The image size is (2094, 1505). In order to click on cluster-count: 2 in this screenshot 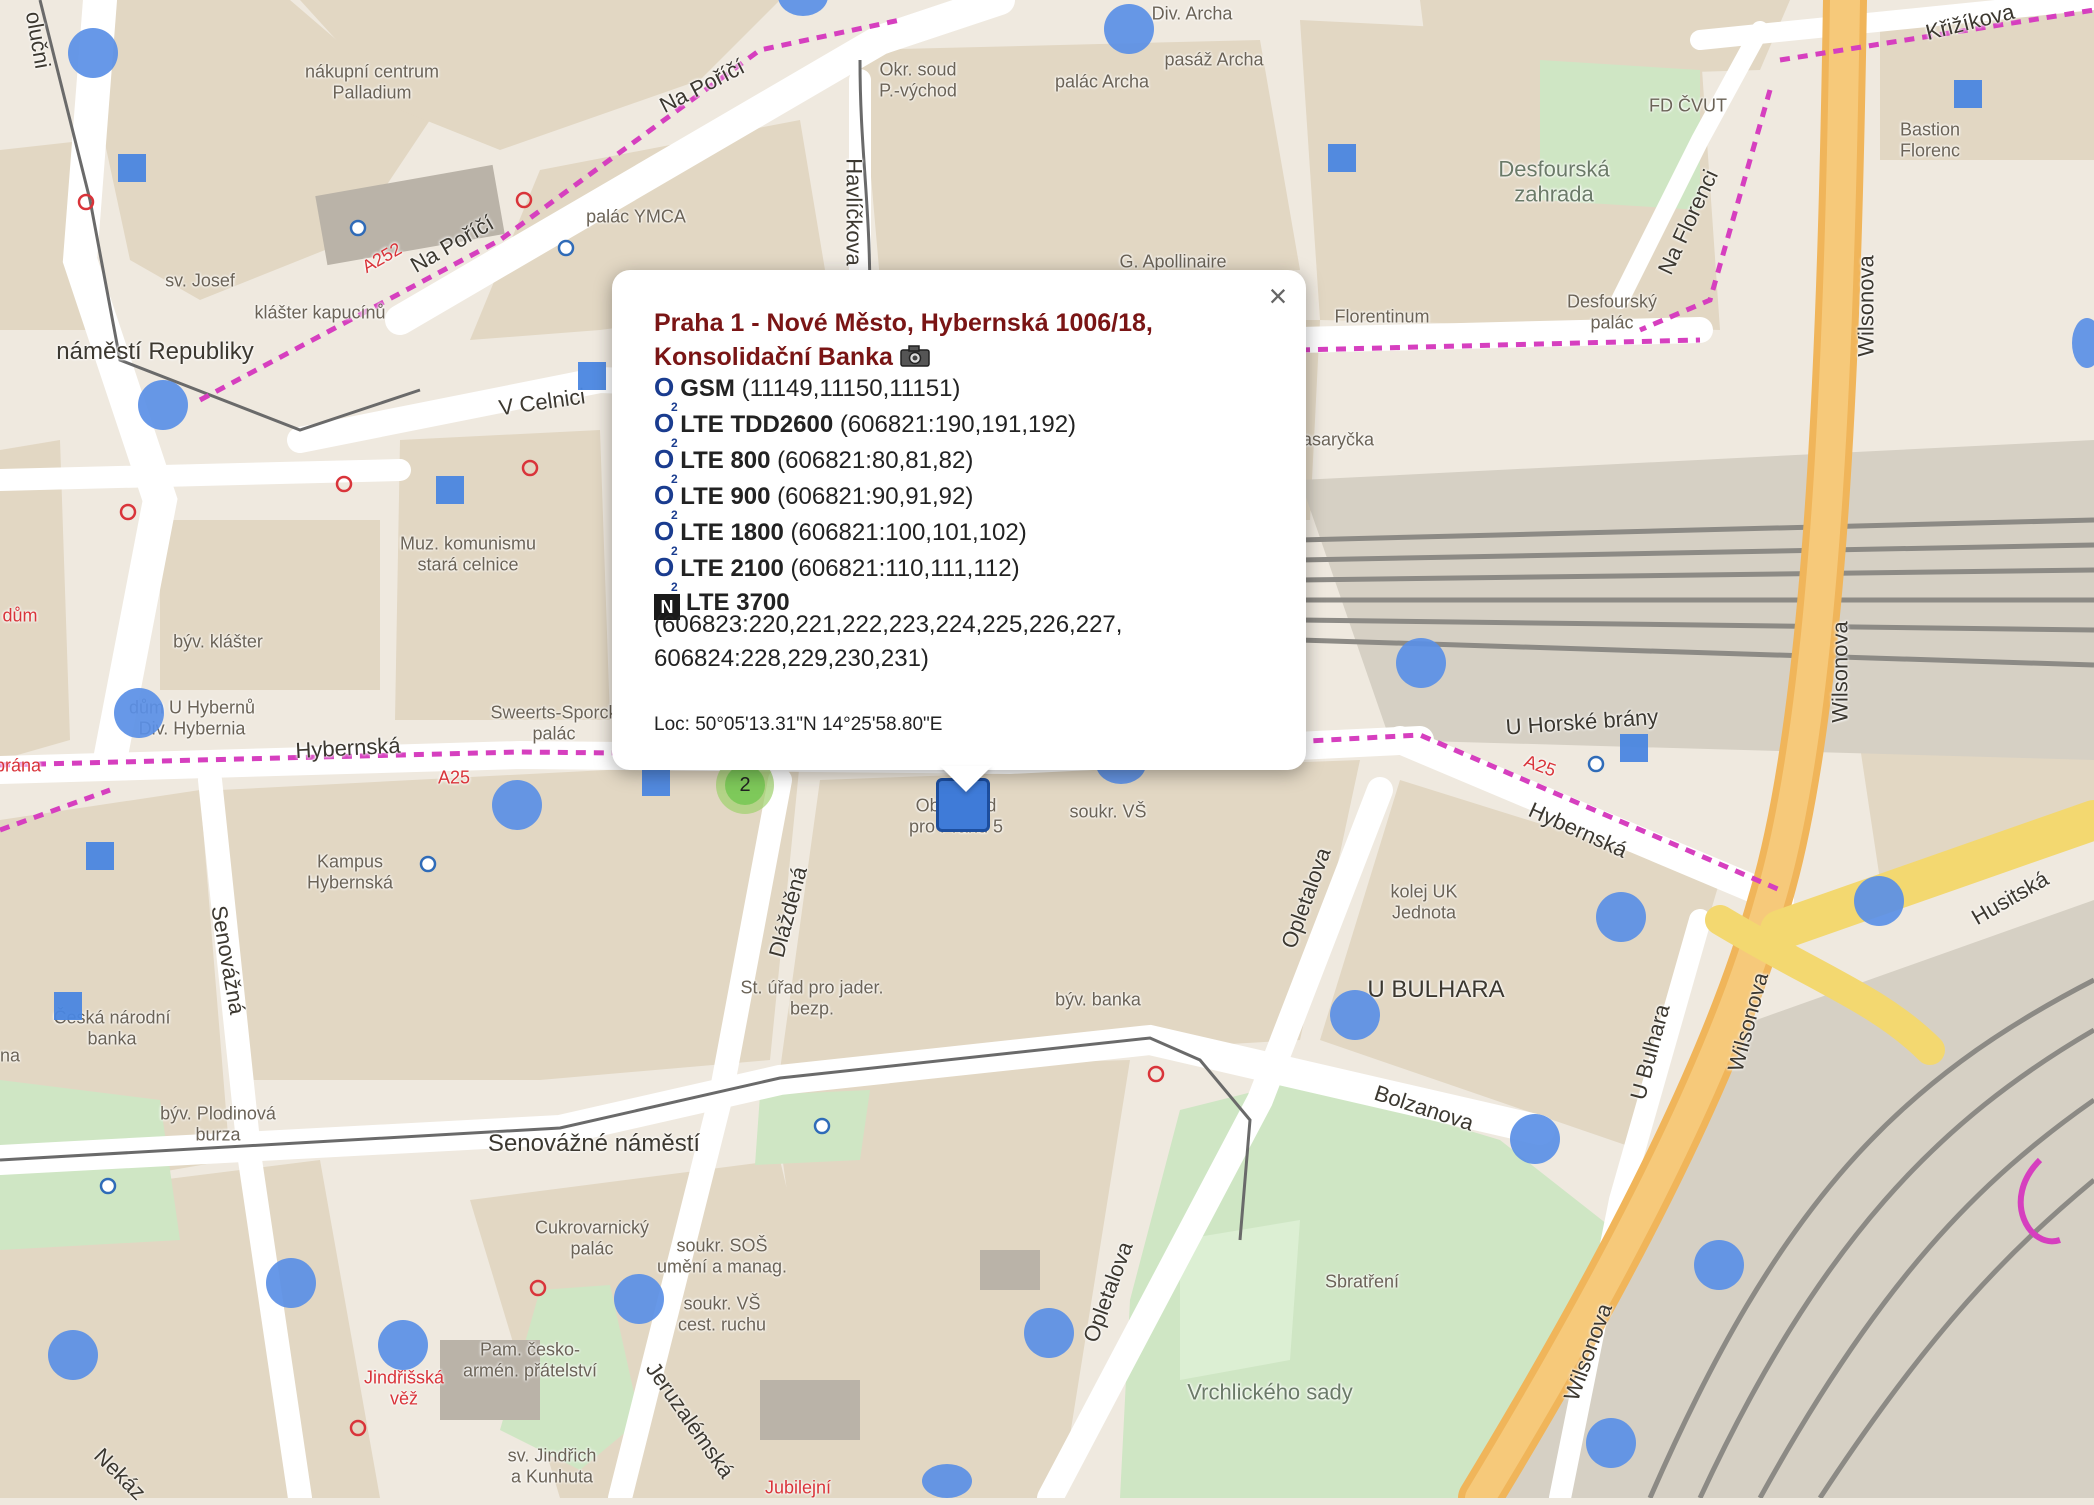, I will do `click(745, 785)`.